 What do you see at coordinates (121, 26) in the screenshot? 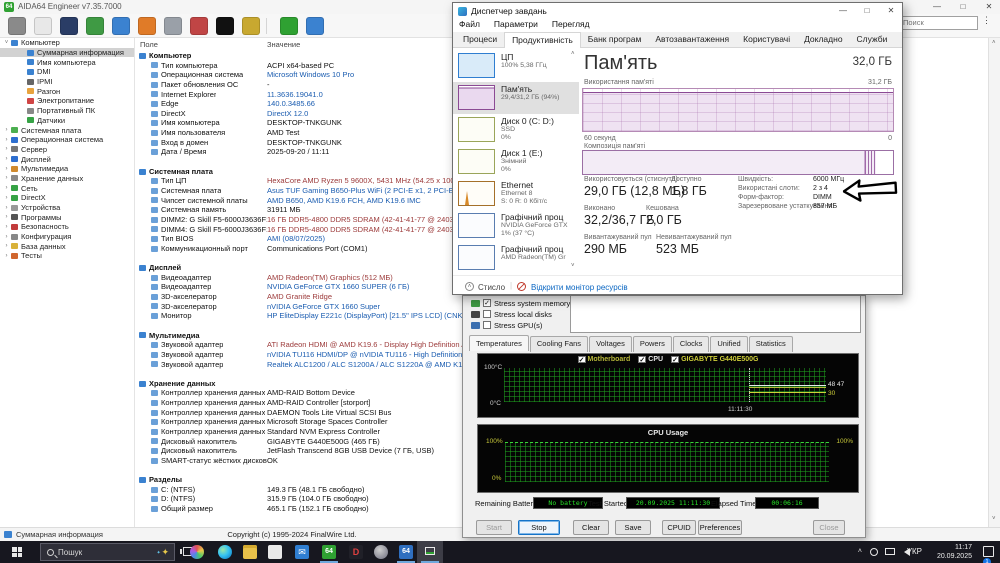
I see `devices-icon` at bounding box center [121, 26].